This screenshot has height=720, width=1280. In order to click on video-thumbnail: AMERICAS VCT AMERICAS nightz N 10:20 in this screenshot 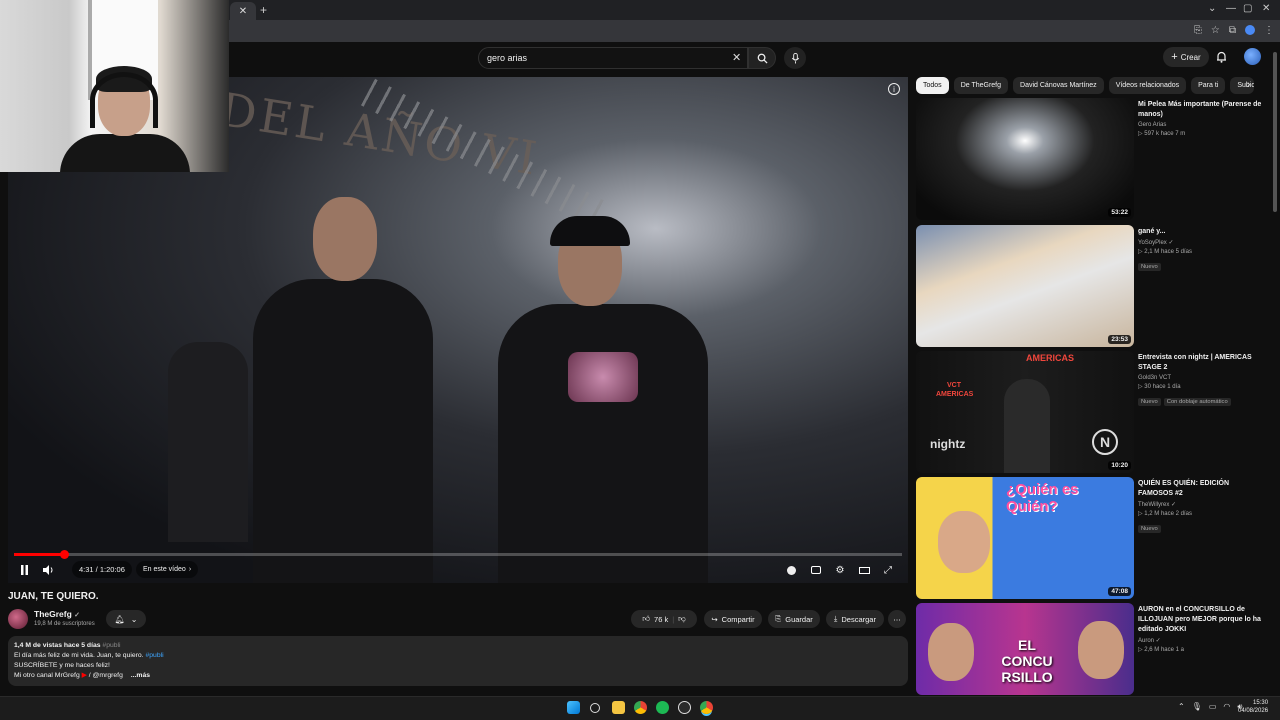, I will do `click(1025, 412)`.